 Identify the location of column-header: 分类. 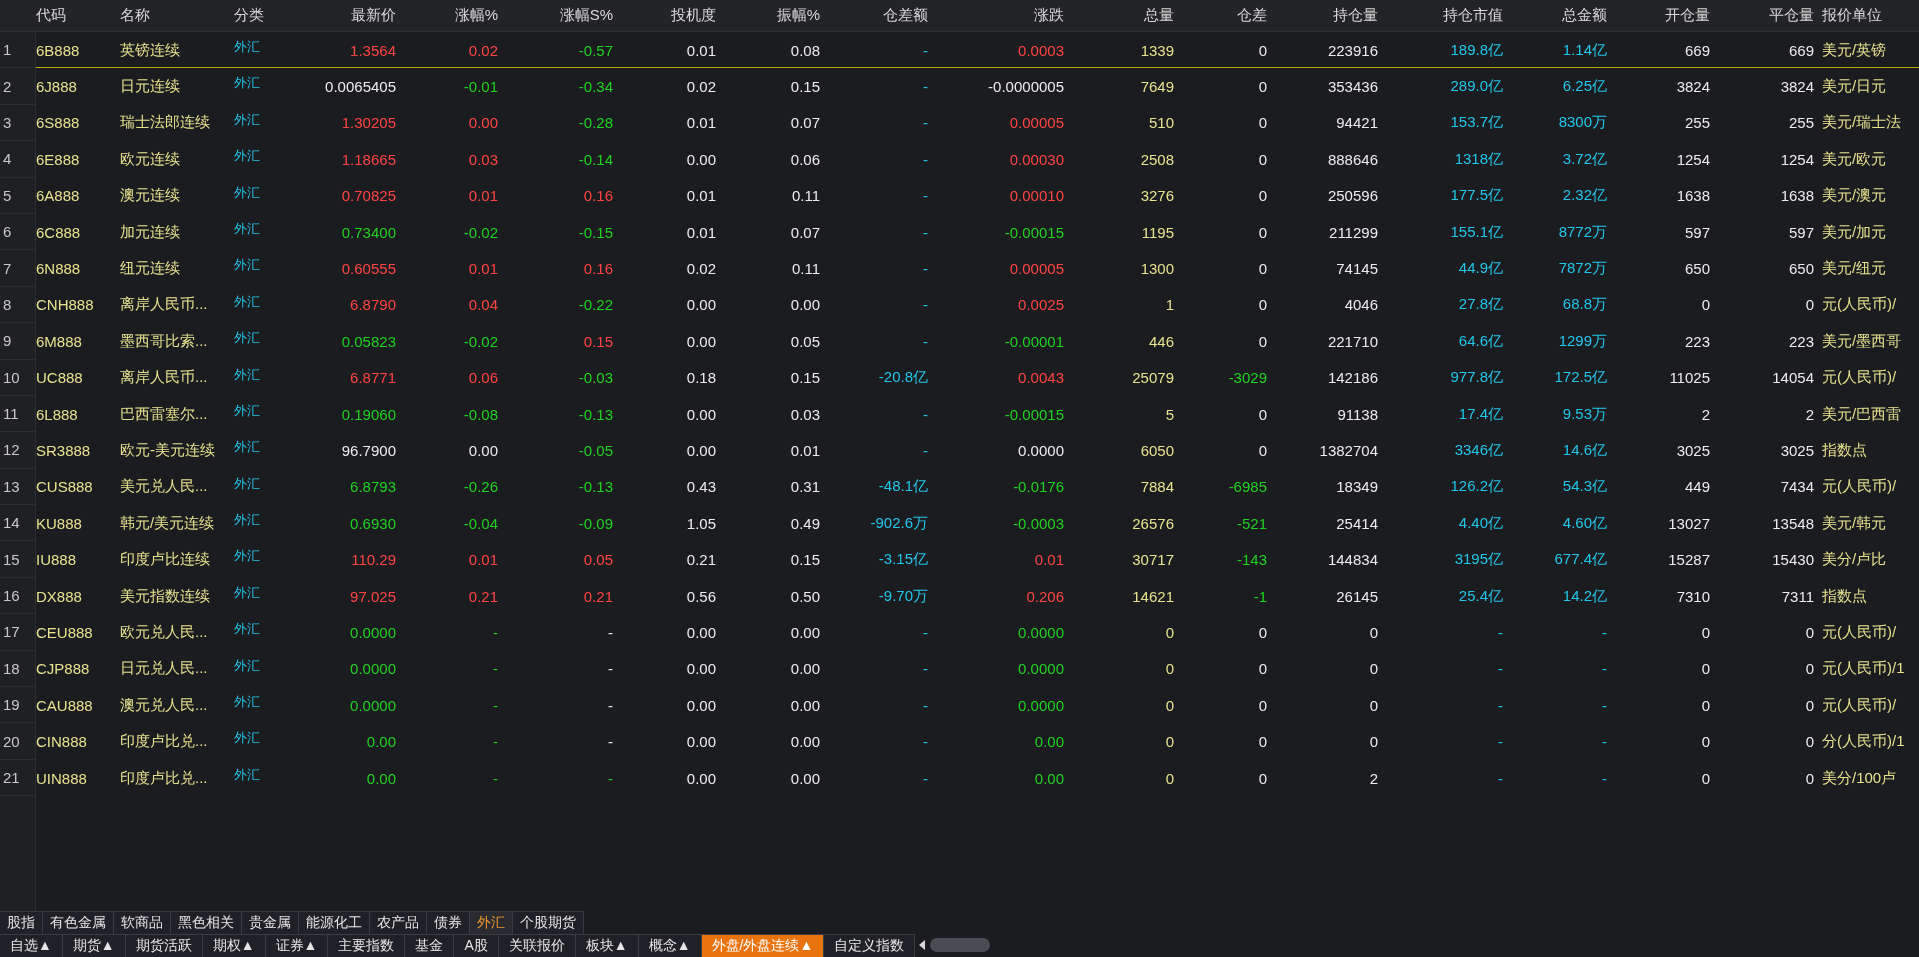
(264, 15).